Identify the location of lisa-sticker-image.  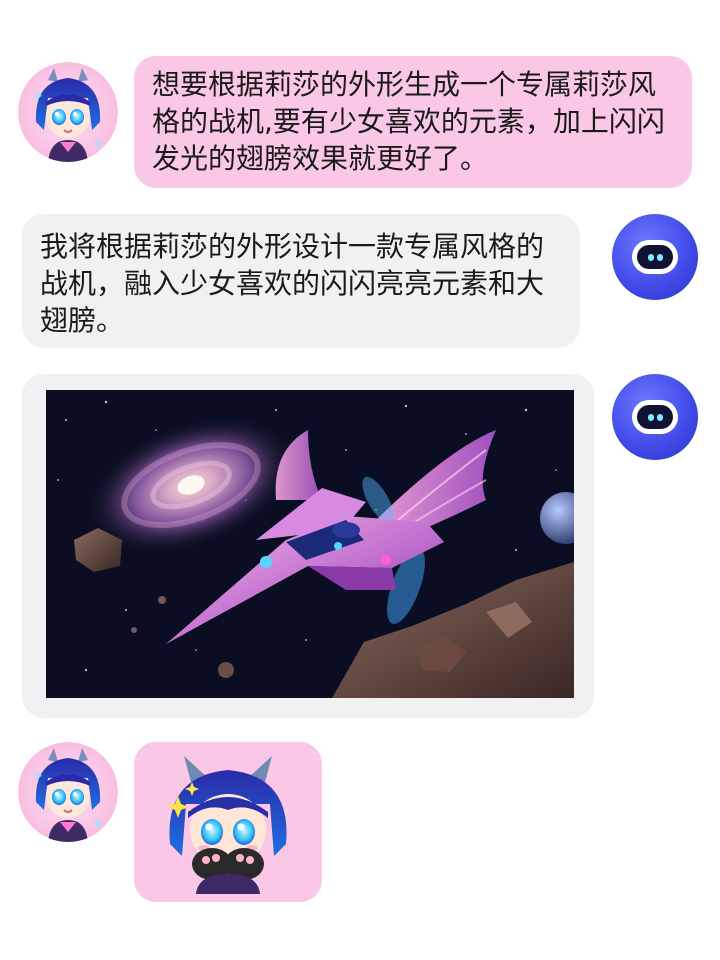
(228, 823).